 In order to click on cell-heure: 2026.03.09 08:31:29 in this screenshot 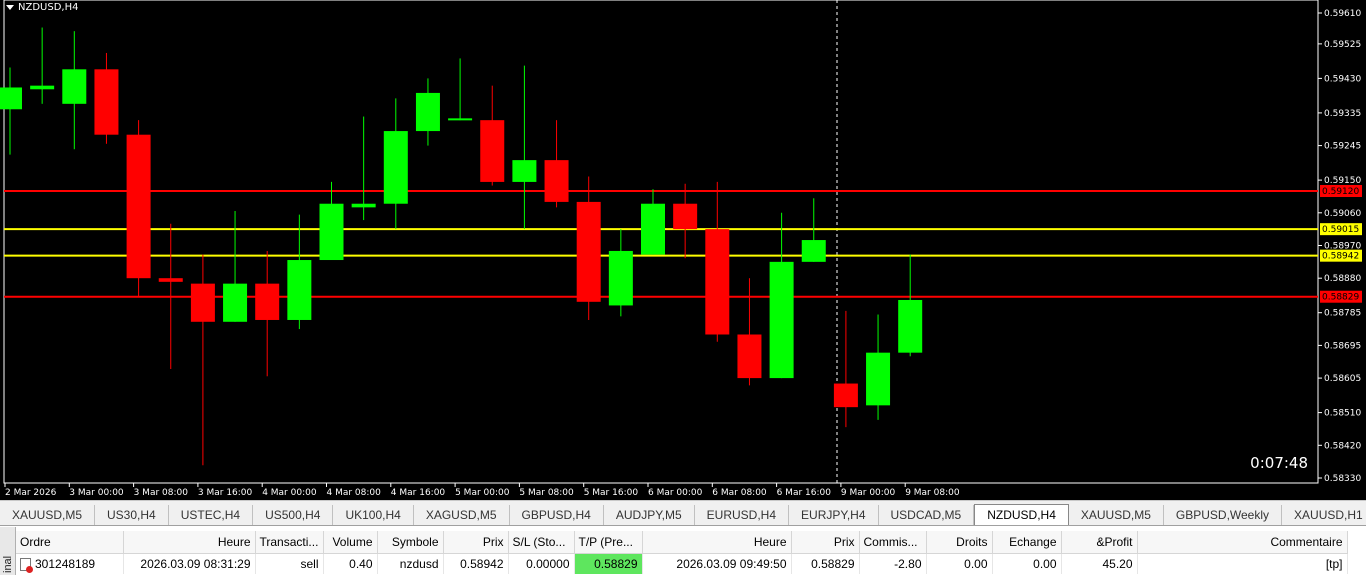, I will do `click(189, 563)`.